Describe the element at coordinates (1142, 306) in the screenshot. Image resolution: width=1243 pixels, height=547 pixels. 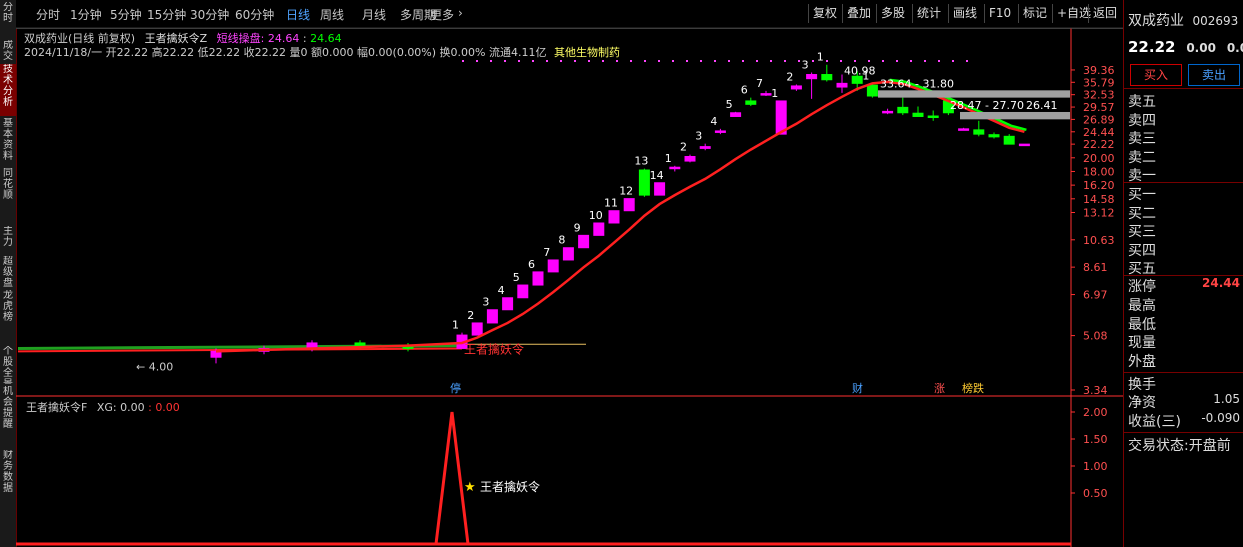
I see `stat-row-0: 最高` at that location.